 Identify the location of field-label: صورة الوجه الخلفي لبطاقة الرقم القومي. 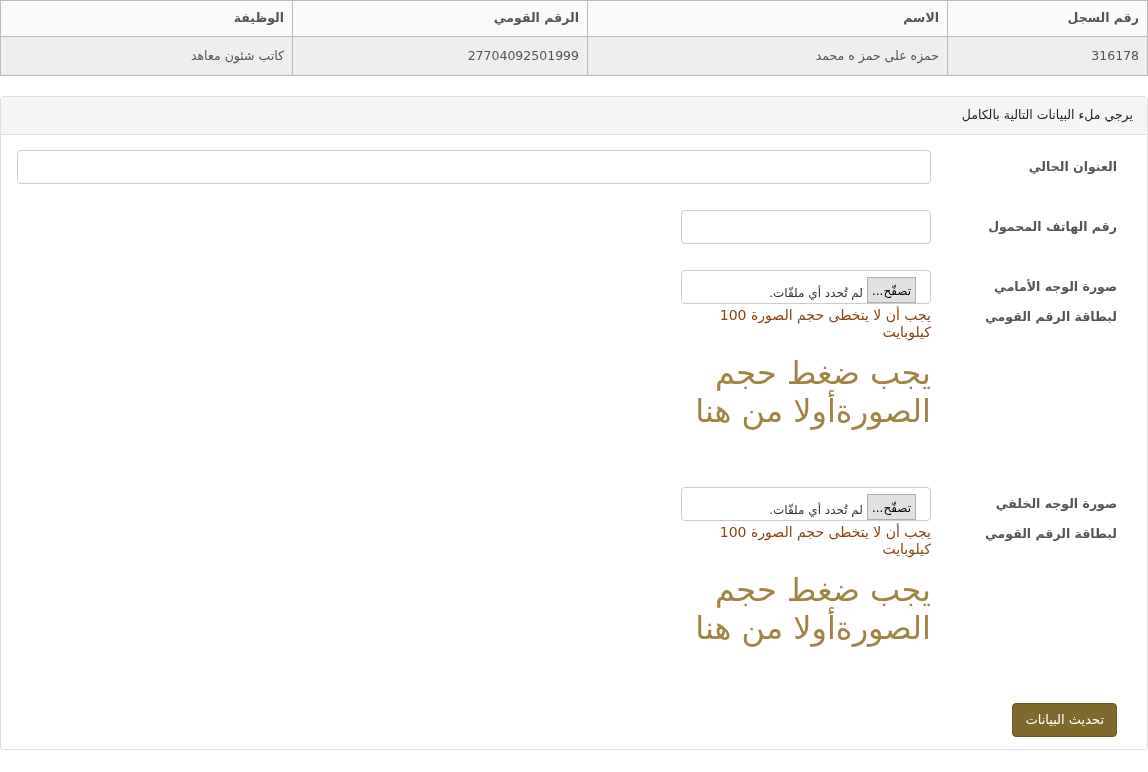
(1050, 518).